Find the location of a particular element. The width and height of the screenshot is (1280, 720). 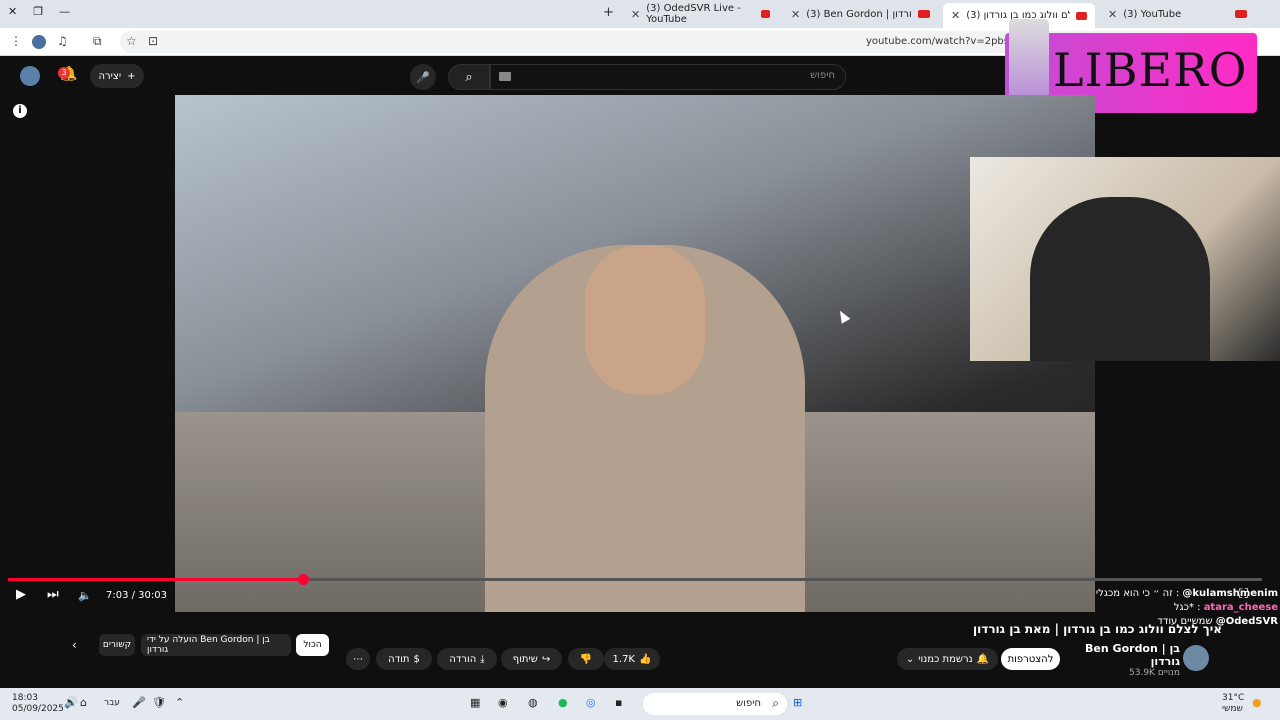

menu-dots-icon: ⋮ is located at coordinates (16, 41).